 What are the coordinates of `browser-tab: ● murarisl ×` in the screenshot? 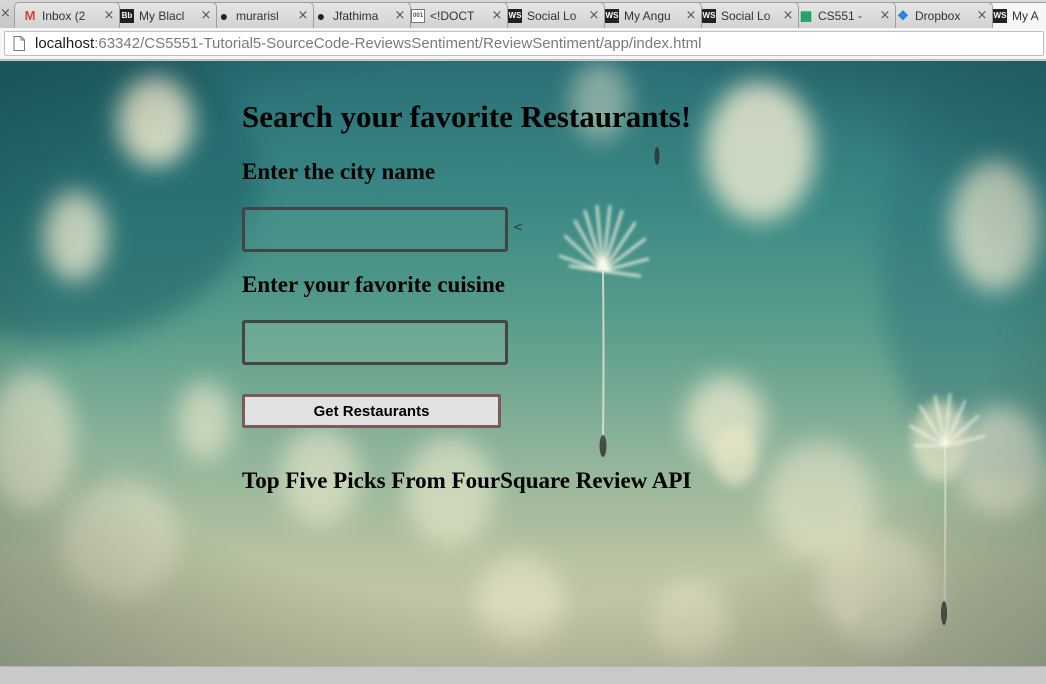 It's located at (261, 15).